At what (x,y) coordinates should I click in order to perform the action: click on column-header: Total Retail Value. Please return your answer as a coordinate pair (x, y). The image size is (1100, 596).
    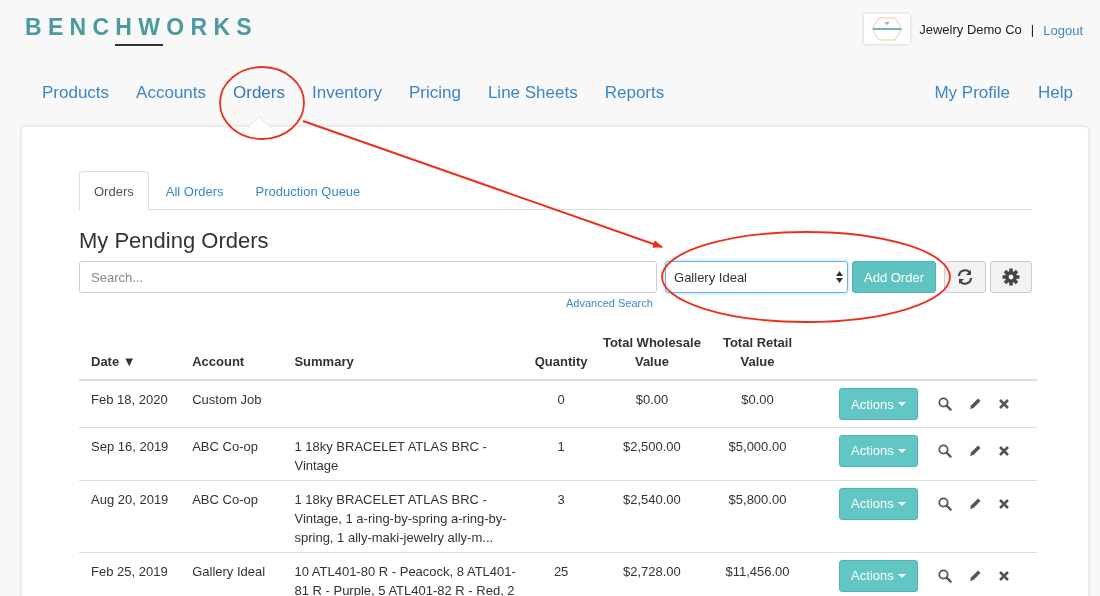
    Looking at the image, I should click on (757, 352).